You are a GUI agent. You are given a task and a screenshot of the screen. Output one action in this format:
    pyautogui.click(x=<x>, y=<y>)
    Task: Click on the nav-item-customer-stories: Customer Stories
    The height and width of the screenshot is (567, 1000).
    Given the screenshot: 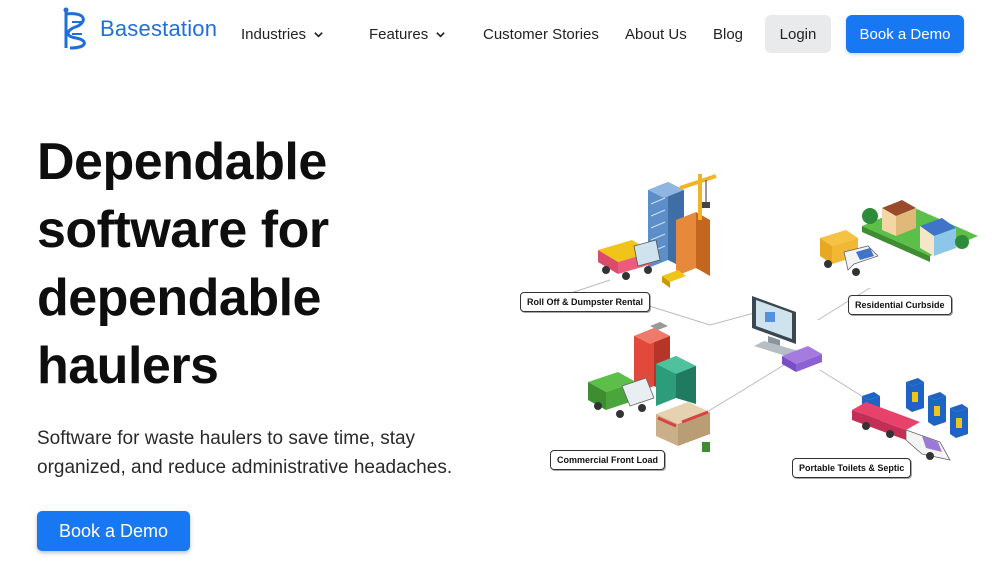 What is the action you would take?
    pyautogui.click(x=541, y=34)
    